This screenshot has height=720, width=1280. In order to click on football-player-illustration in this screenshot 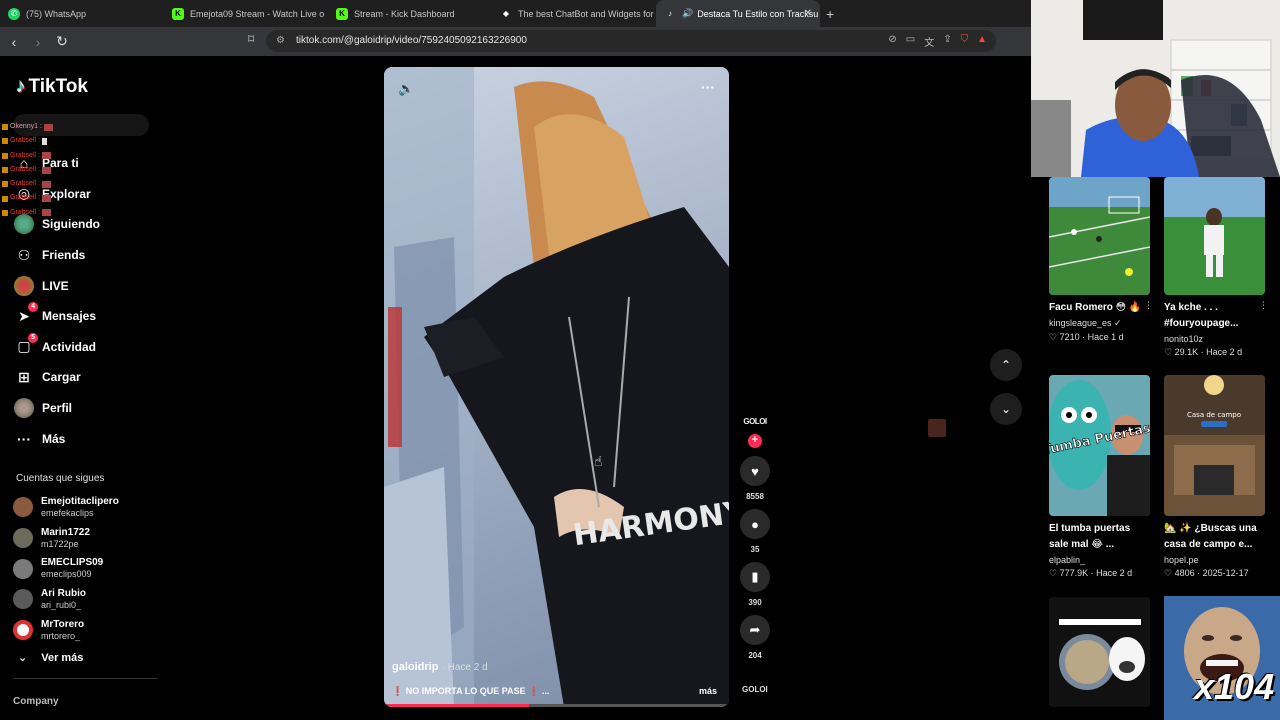, I will do `click(1214, 236)`.